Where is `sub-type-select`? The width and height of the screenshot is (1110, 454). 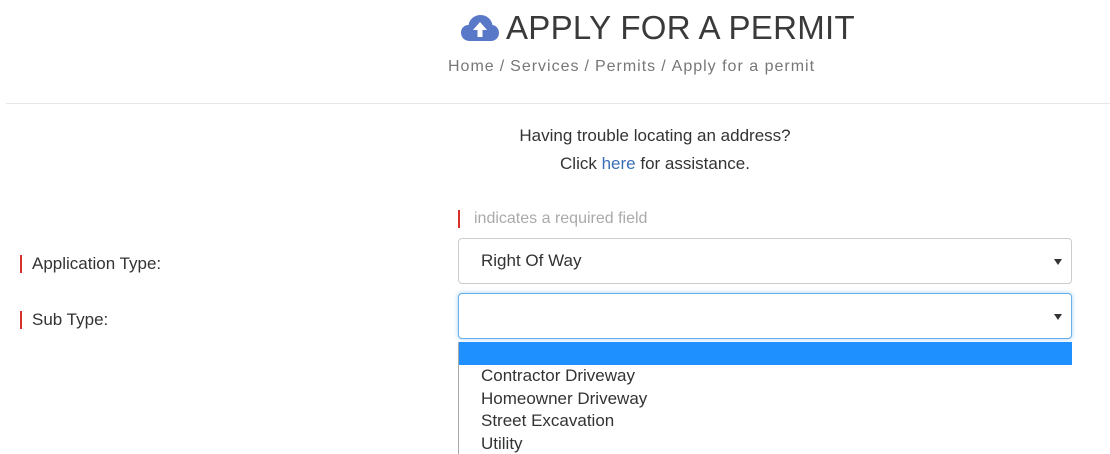
sub-type-select is located at coordinates (765, 316).